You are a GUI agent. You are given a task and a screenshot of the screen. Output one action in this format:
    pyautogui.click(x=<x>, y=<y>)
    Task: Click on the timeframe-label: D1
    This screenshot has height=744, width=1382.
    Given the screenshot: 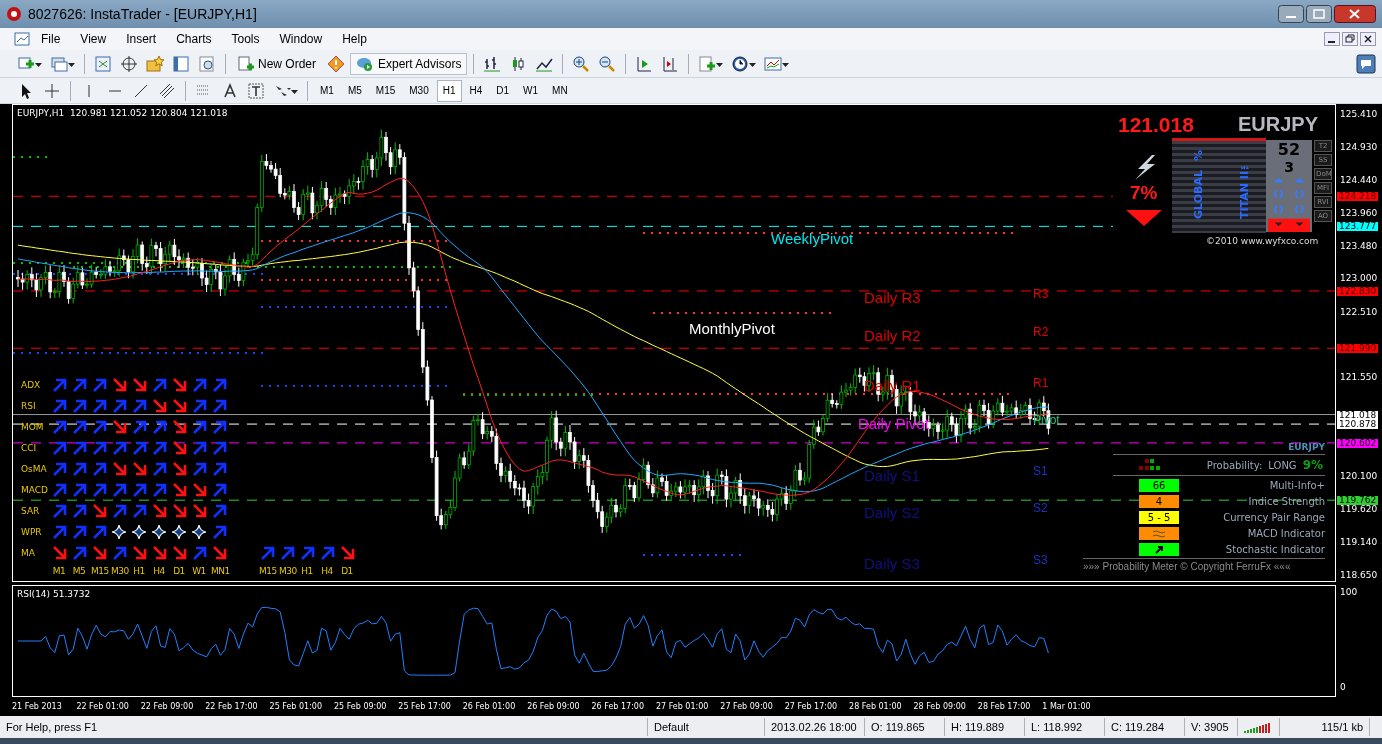 What is the action you would take?
    pyautogui.click(x=179, y=571)
    